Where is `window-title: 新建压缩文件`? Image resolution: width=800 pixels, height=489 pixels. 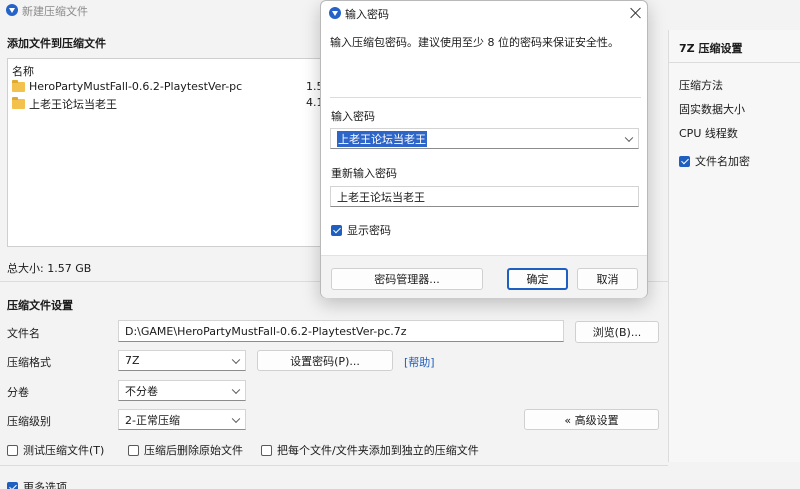 window-title: 新建压缩文件 is located at coordinates (55, 11).